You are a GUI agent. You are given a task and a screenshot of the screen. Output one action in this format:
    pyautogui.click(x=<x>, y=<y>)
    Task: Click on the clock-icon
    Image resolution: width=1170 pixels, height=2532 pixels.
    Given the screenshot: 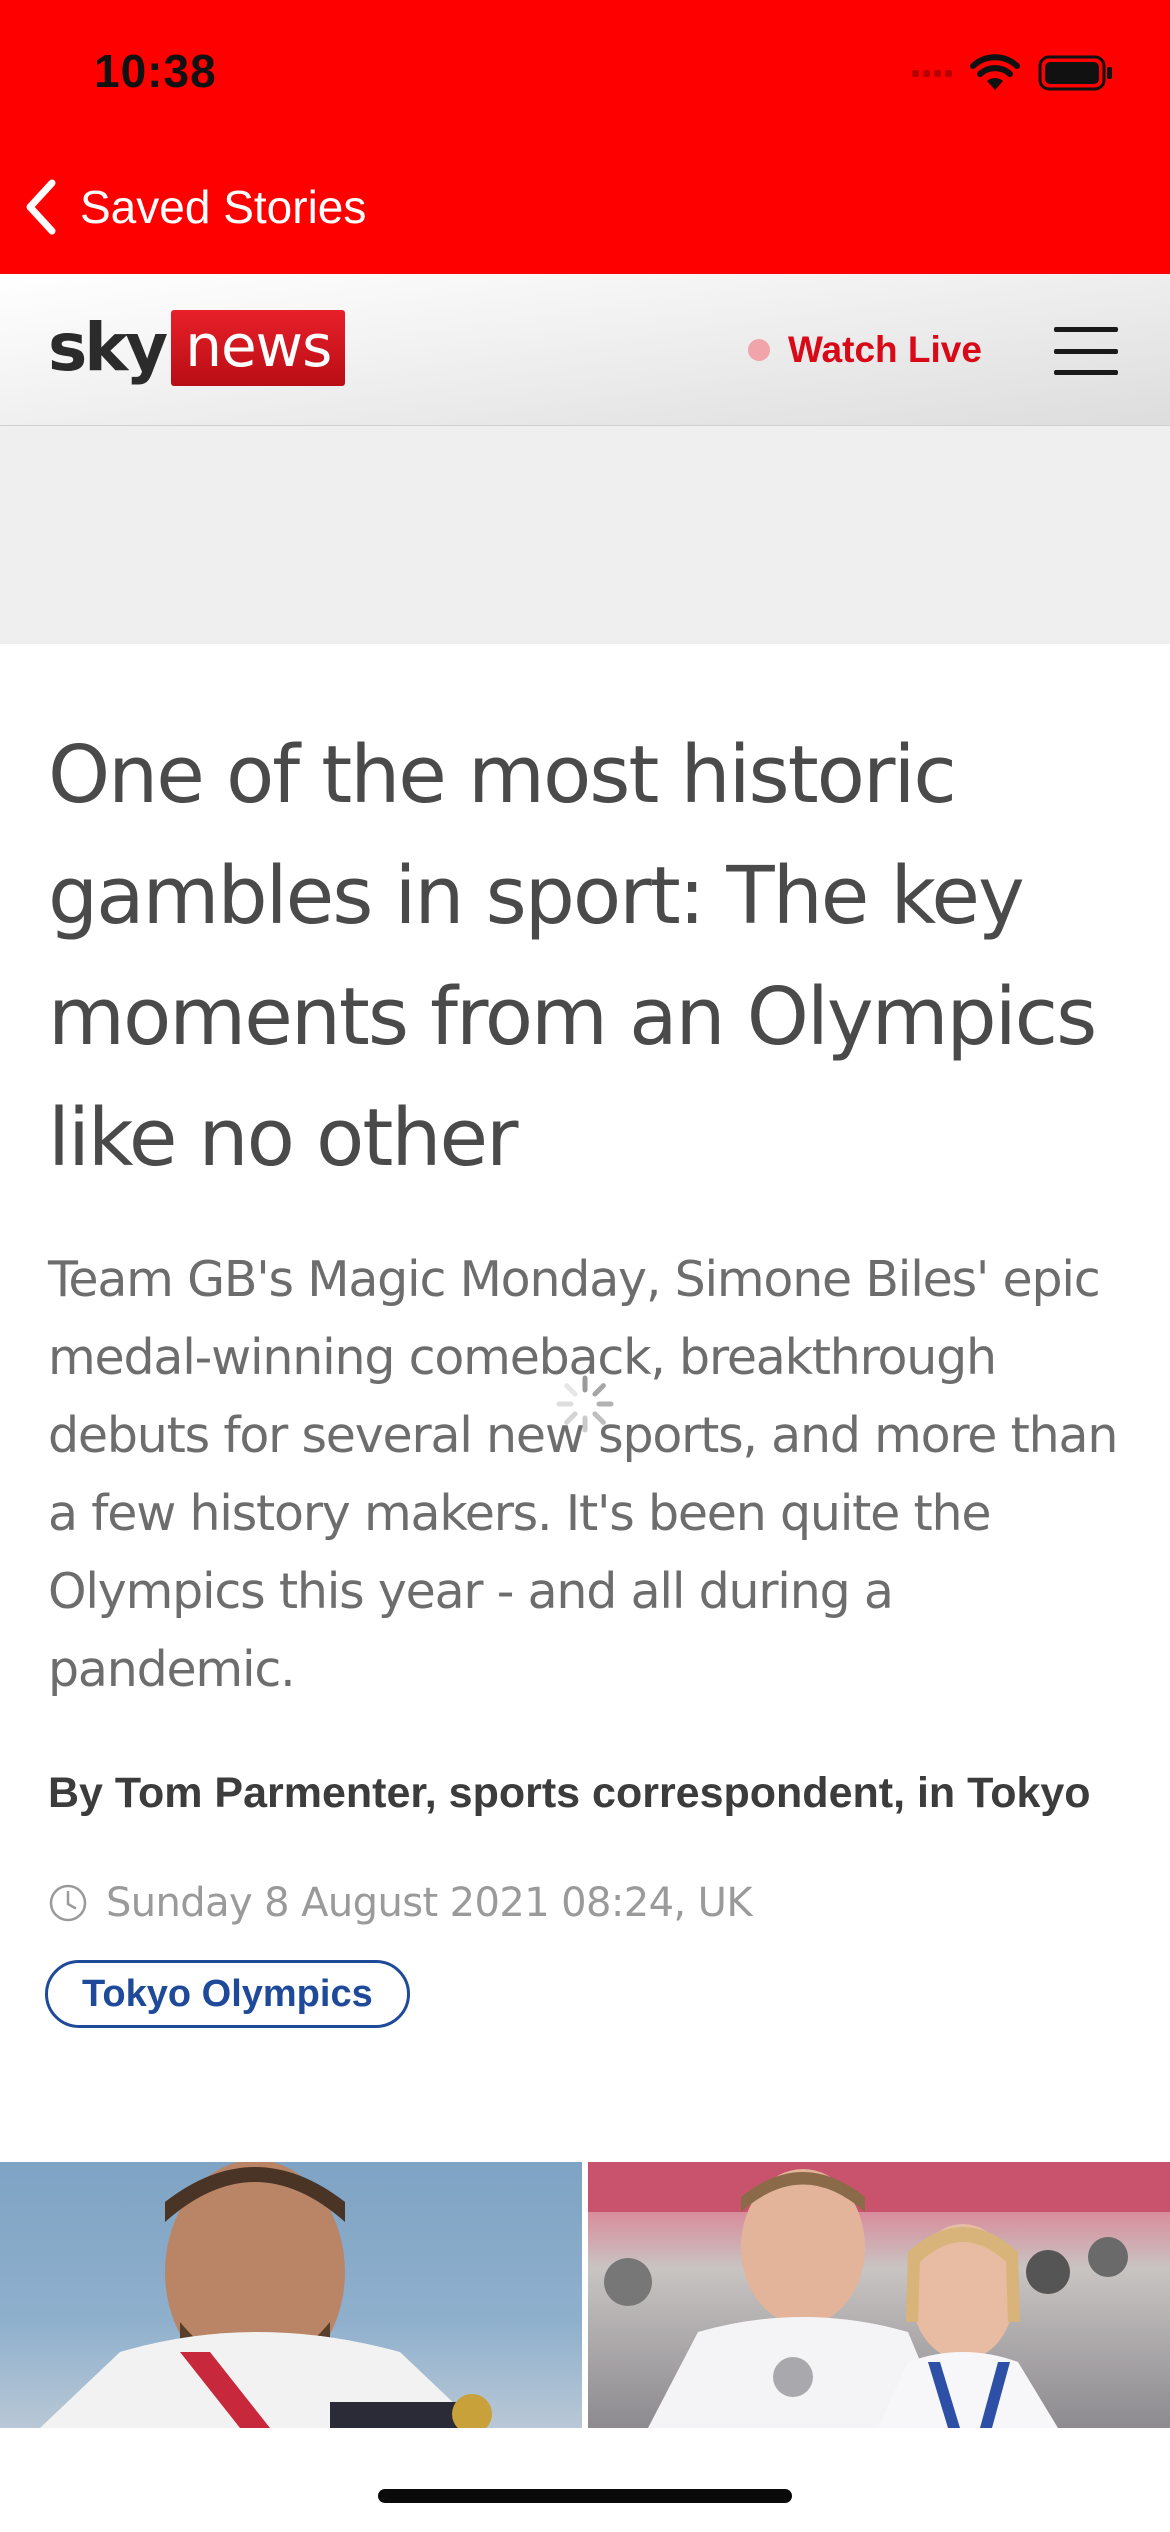 What is the action you would take?
    pyautogui.click(x=68, y=1903)
    